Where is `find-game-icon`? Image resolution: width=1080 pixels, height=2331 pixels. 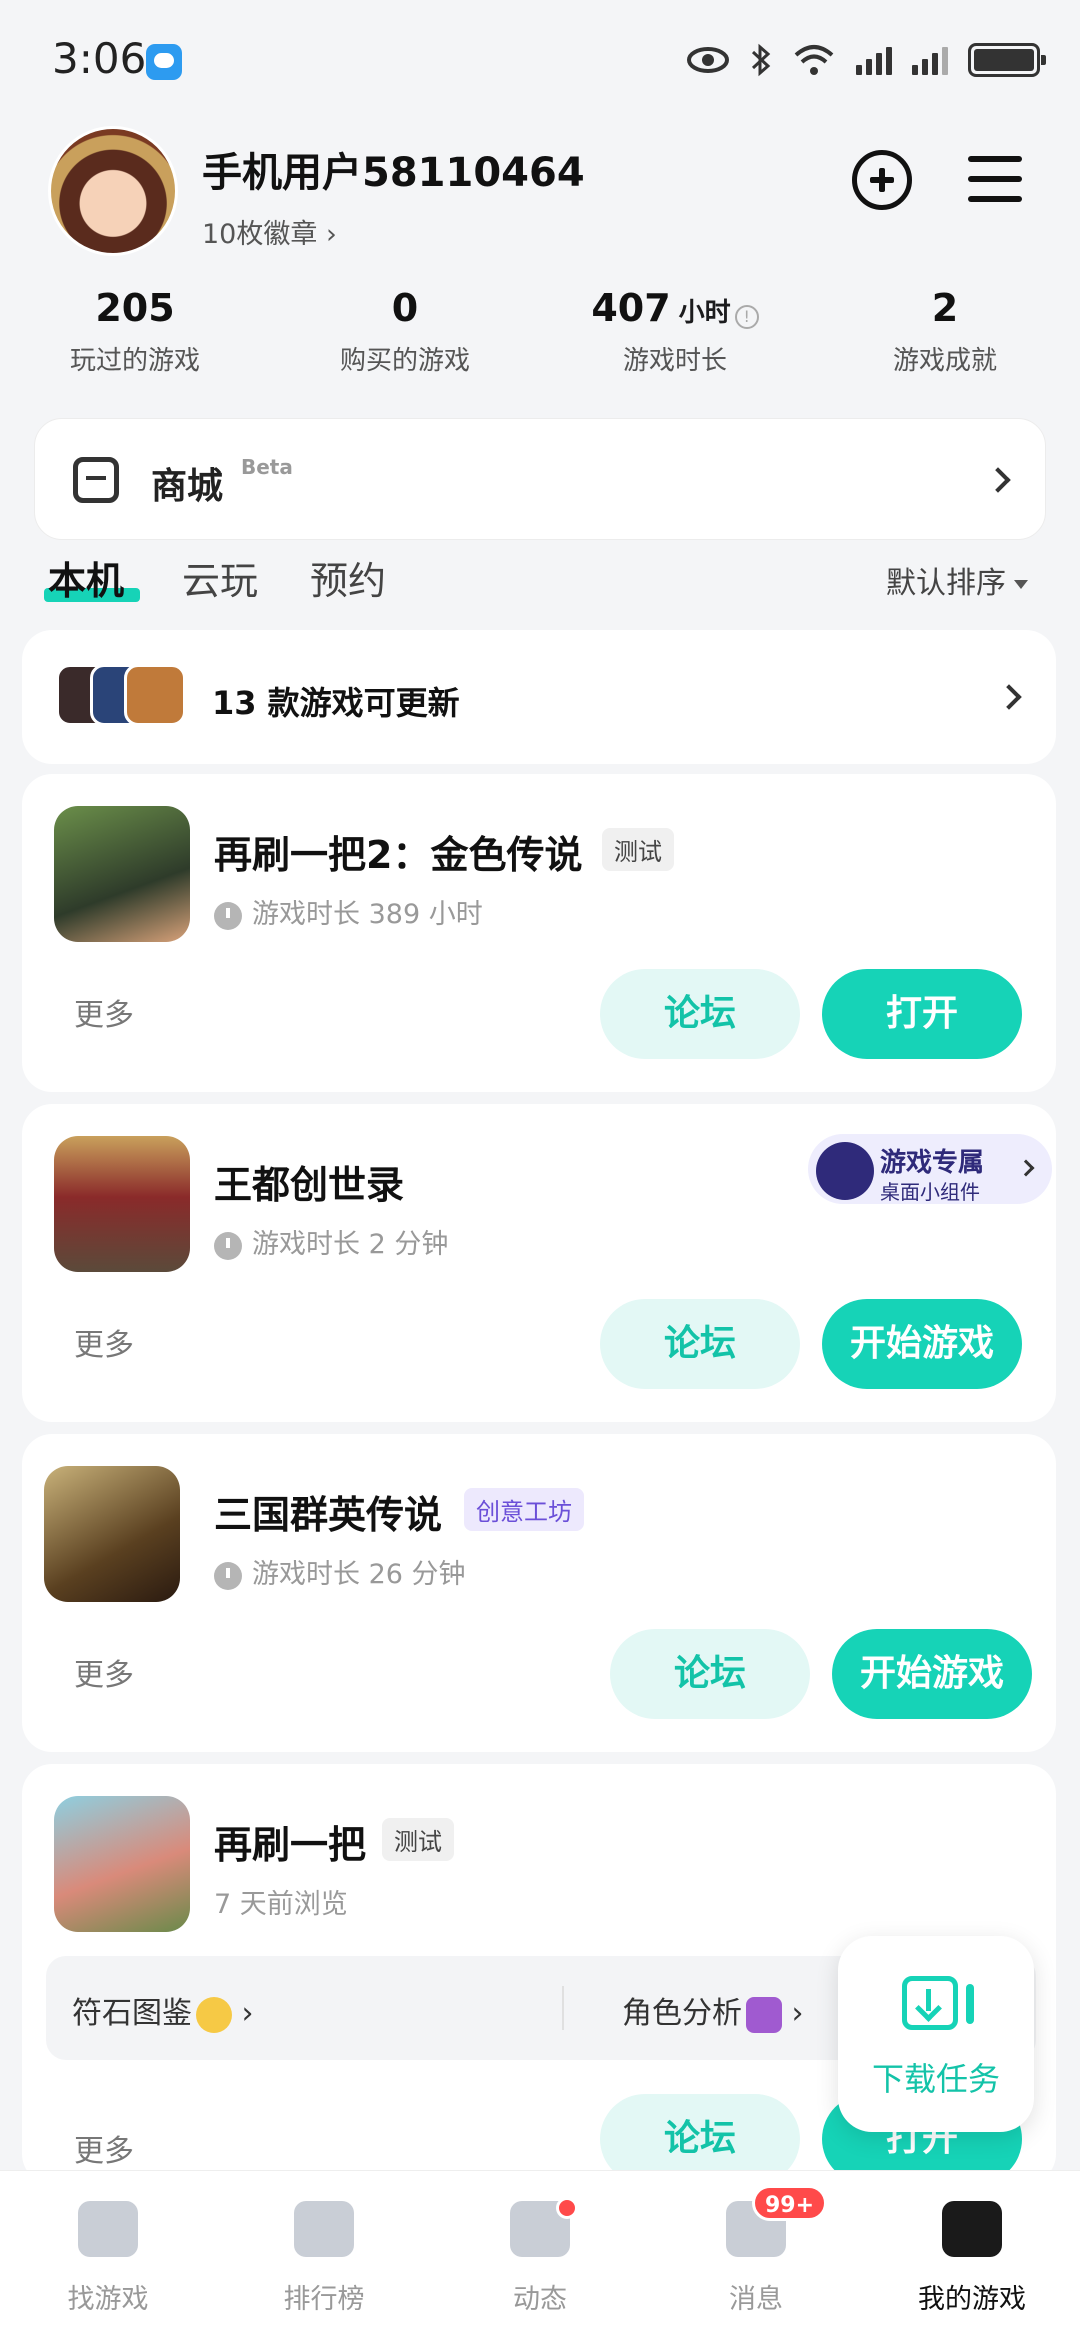
find-game-icon is located at coordinates (108, 2229).